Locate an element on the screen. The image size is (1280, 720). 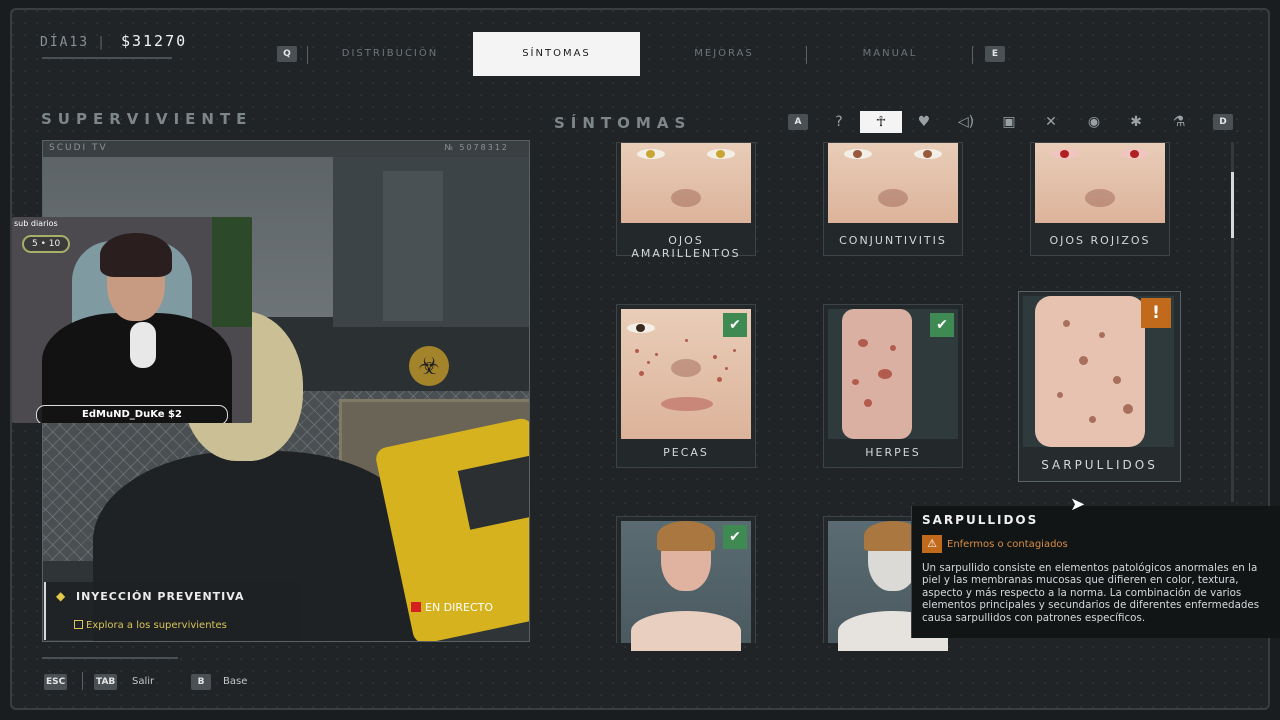
tab-sintomas: SÍNTOMAS is located at coordinates (556, 54).